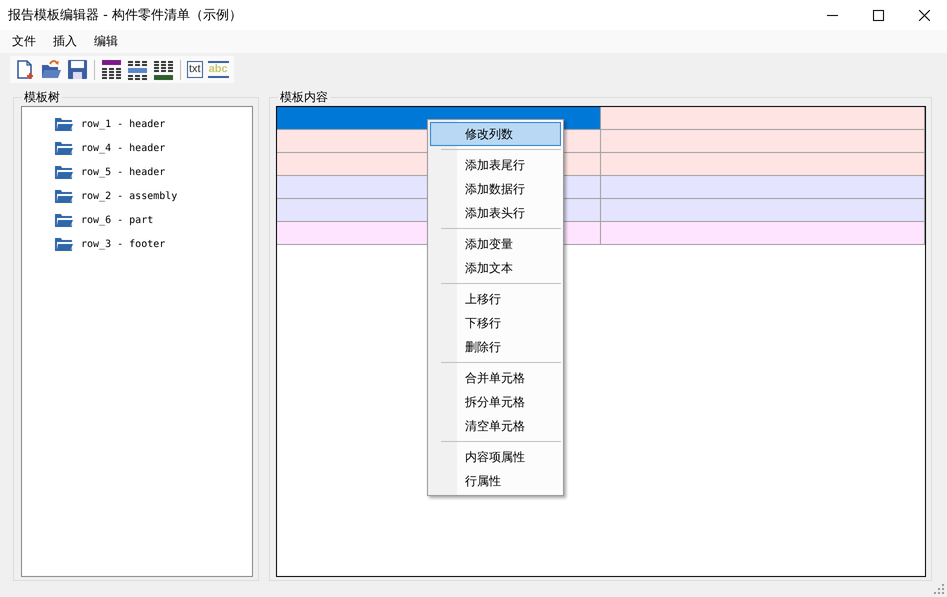  Describe the element at coordinates (304, 97) in the screenshot. I see `group-title: 模板内容` at that location.